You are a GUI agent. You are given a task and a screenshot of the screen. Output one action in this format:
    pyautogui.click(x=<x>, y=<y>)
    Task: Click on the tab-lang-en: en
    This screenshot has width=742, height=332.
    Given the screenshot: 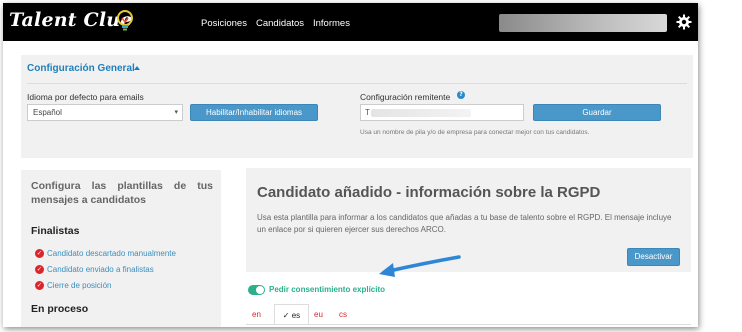 What is the action you would take?
    pyautogui.click(x=256, y=314)
    